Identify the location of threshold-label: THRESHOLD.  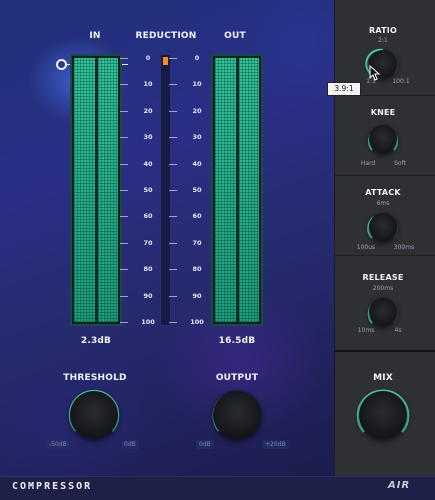
(95, 378).